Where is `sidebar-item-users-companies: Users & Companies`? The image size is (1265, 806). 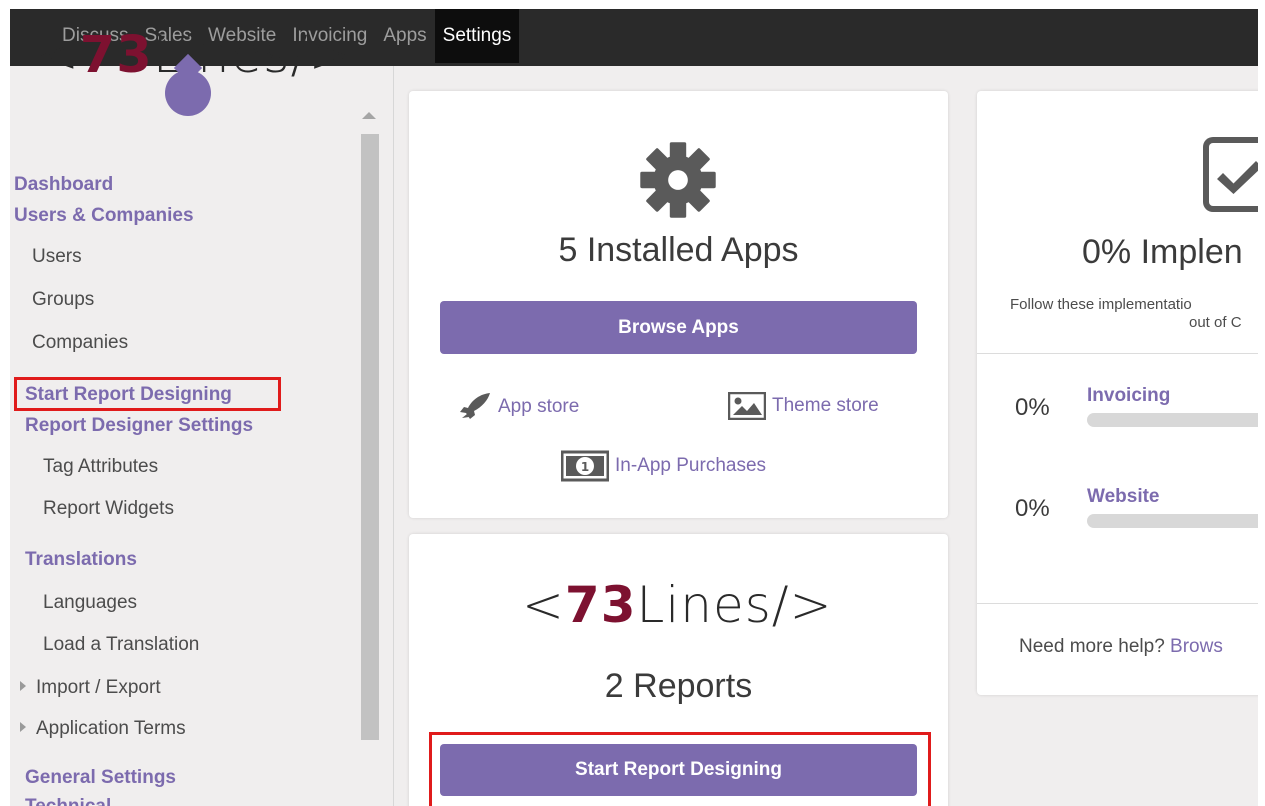
sidebar-item-users-companies: Users & Companies is located at coordinates (104, 216).